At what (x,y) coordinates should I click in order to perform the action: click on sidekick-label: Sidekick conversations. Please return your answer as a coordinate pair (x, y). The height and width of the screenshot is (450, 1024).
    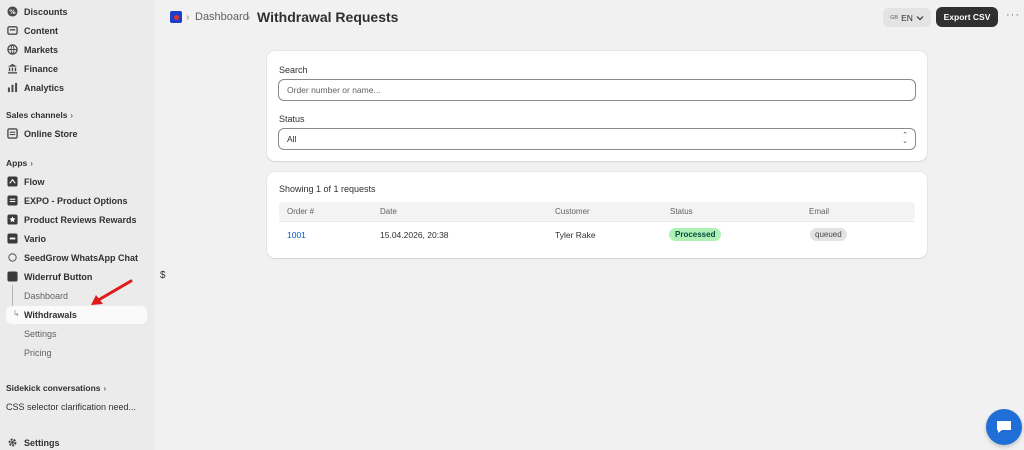
    Looking at the image, I should click on (53, 388).